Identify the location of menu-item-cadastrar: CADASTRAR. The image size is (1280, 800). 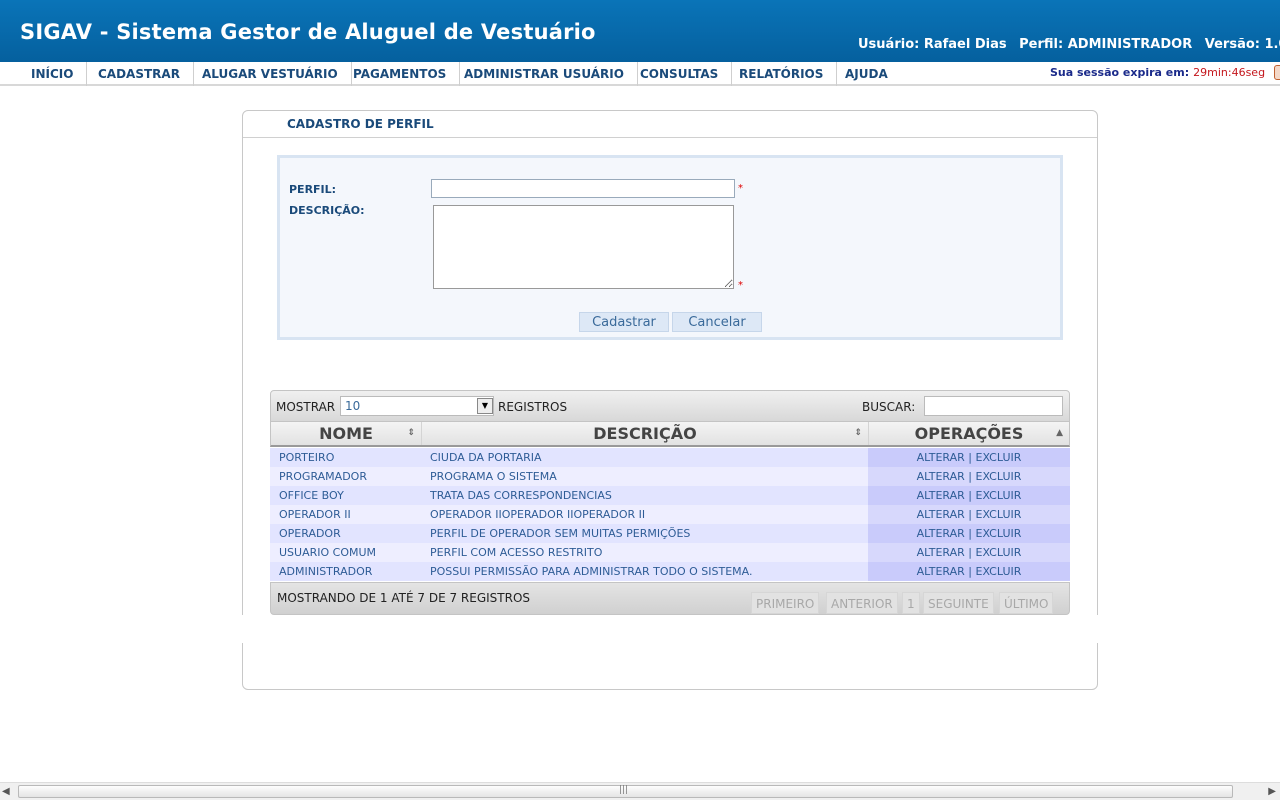
(139, 74).